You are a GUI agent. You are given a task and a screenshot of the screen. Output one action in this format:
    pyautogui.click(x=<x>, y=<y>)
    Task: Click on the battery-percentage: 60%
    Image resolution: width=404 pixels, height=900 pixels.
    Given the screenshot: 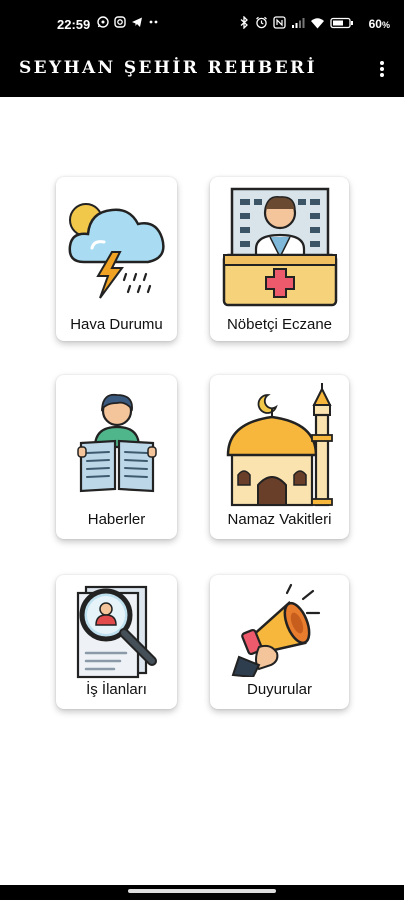 What is the action you would take?
    pyautogui.click(x=379, y=24)
    